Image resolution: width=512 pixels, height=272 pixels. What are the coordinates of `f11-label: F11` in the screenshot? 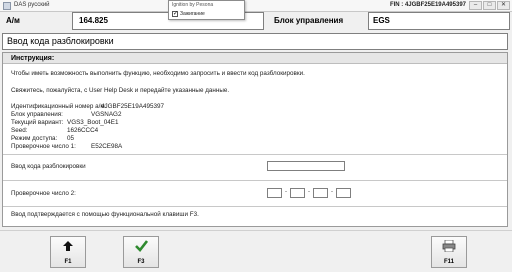 It's located at (448, 262).